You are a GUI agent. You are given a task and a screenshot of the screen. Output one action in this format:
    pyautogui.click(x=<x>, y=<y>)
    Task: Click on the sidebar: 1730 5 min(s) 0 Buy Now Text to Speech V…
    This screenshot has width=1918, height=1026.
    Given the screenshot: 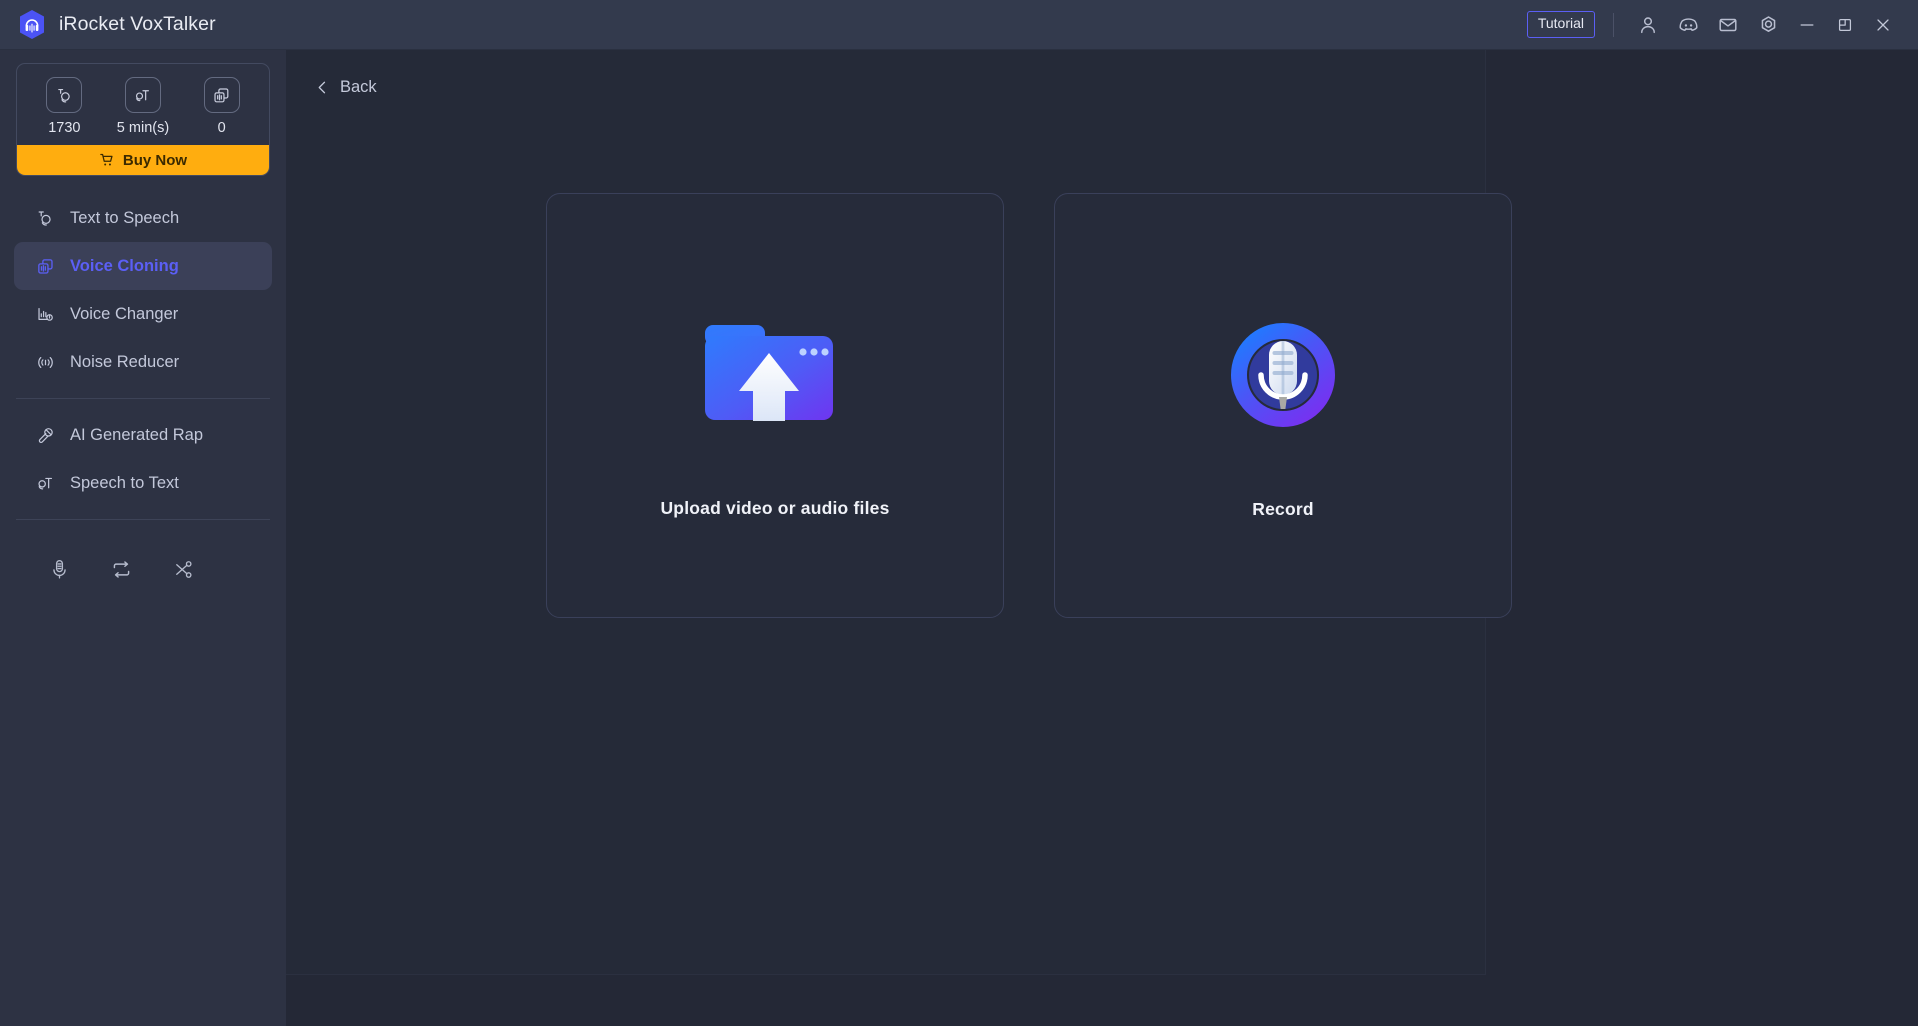 What is the action you would take?
    pyautogui.click(x=143, y=538)
    